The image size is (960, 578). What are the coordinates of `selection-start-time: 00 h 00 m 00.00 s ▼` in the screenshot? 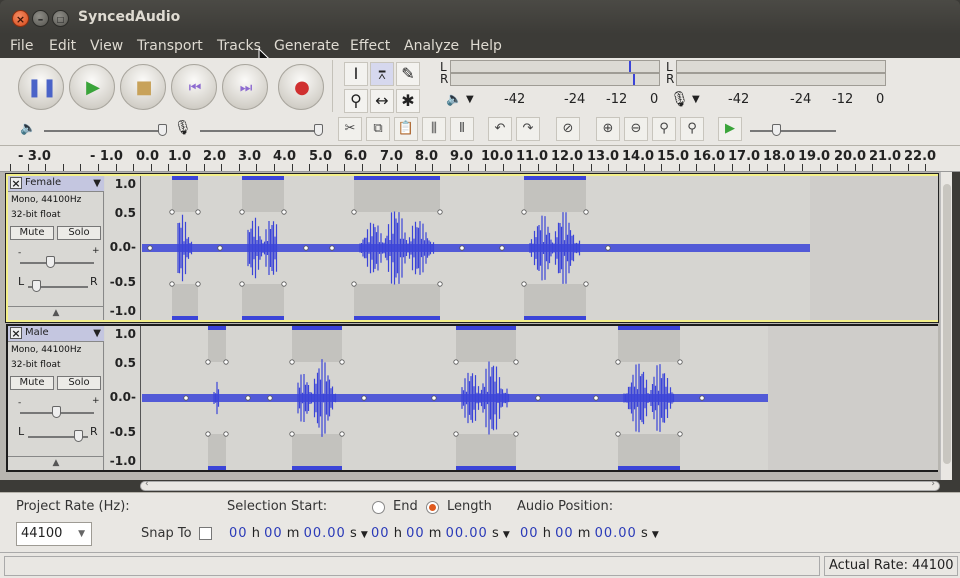 It's located at (298, 534).